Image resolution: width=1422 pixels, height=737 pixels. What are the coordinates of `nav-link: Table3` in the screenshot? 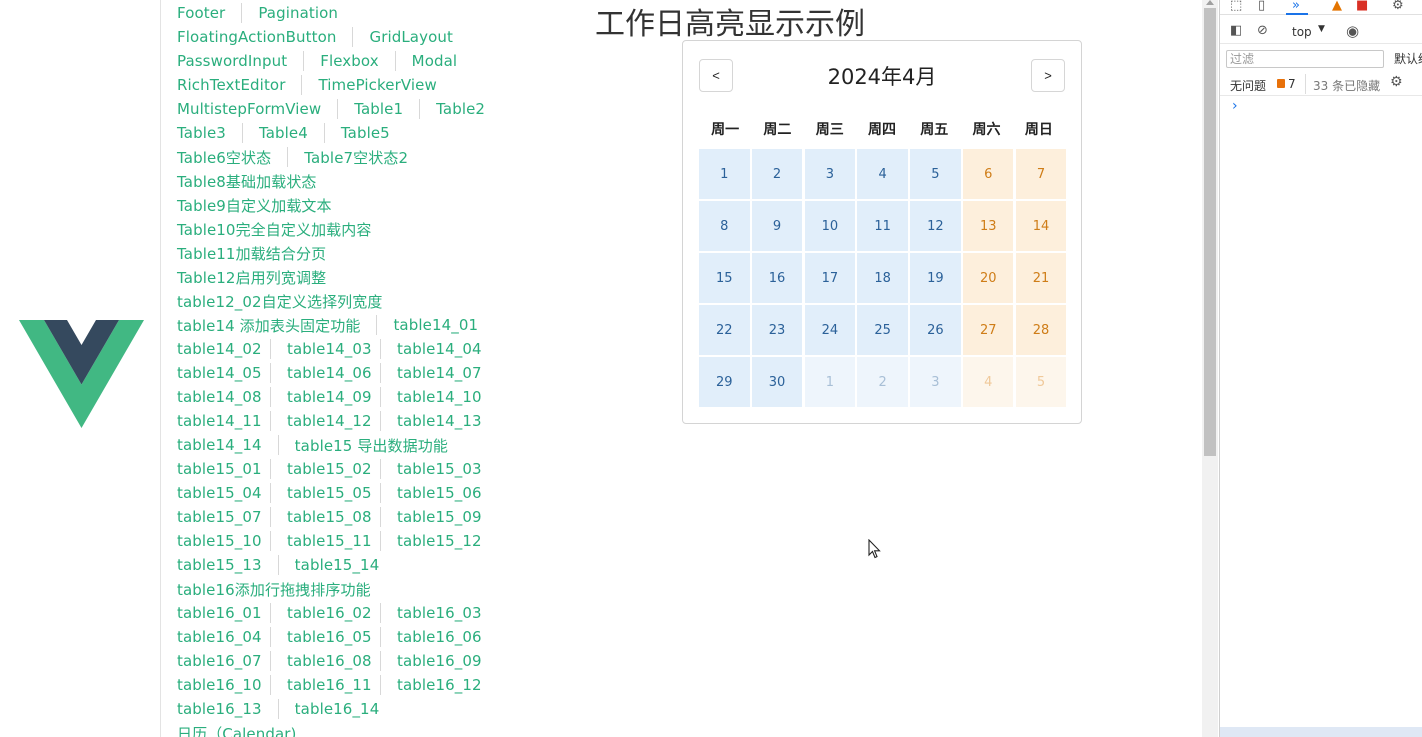 It's located at (201, 133).